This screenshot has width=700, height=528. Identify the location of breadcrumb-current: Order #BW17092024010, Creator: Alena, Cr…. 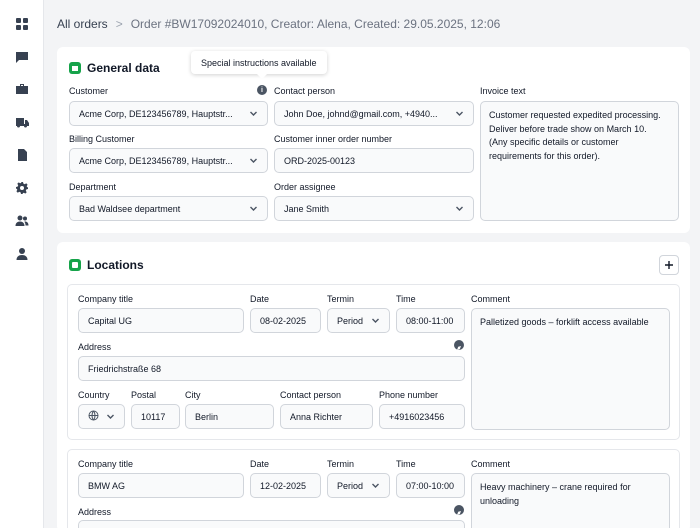
(315, 24).